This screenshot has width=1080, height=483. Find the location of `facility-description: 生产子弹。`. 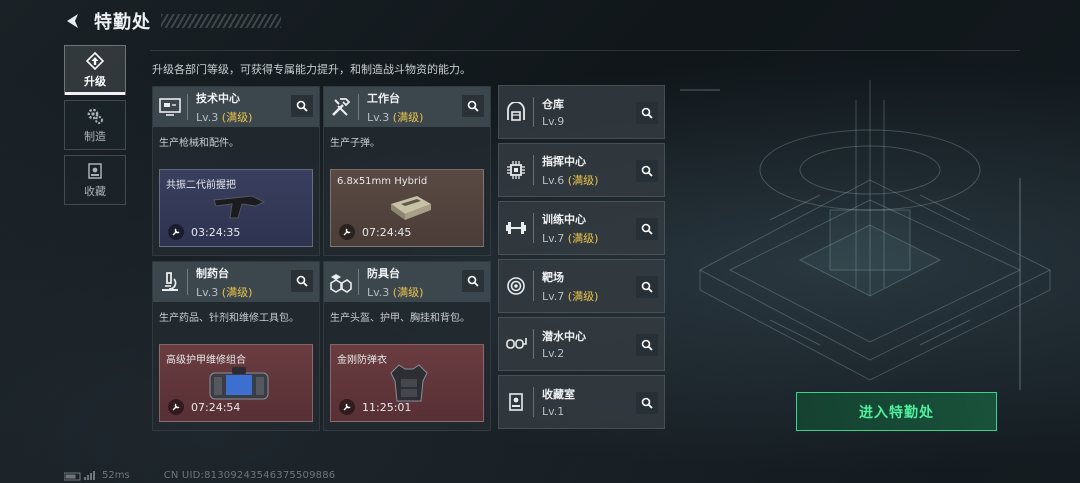

facility-description: 生产子弹。 is located at coordinates (355, 143).